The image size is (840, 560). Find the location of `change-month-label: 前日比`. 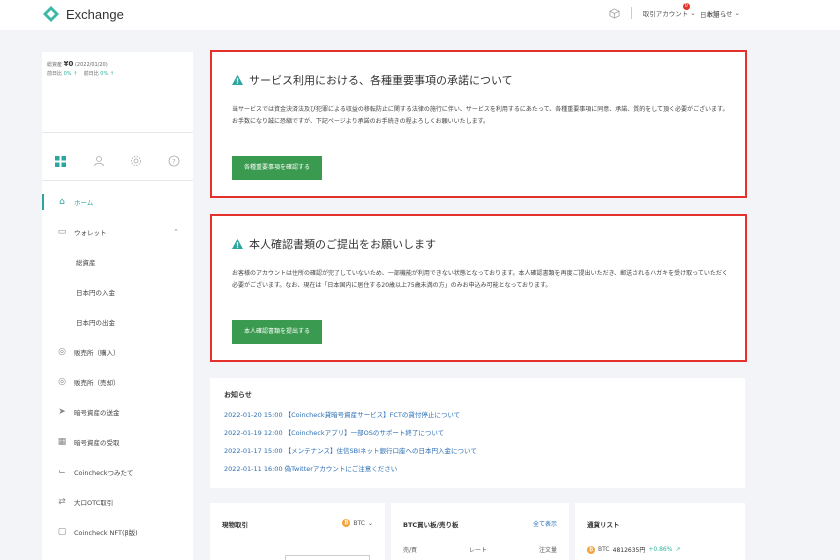

change-month-label: 前日比 is located at coordinates (91, 74).